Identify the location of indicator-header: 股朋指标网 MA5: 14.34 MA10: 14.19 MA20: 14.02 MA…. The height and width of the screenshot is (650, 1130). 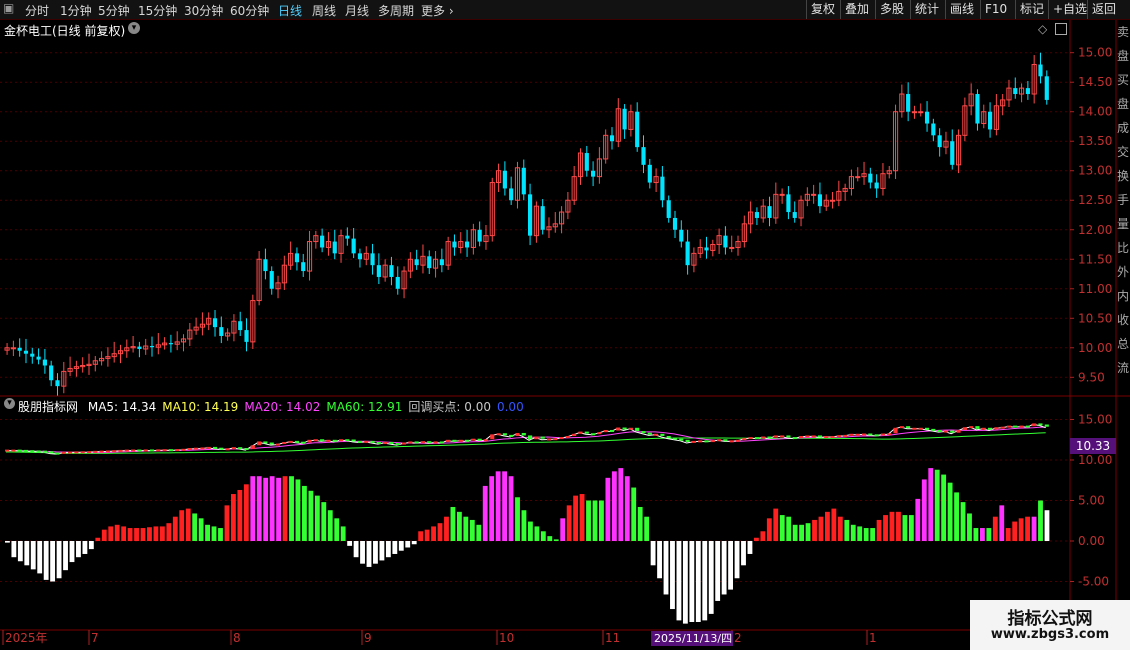
(274, 406).